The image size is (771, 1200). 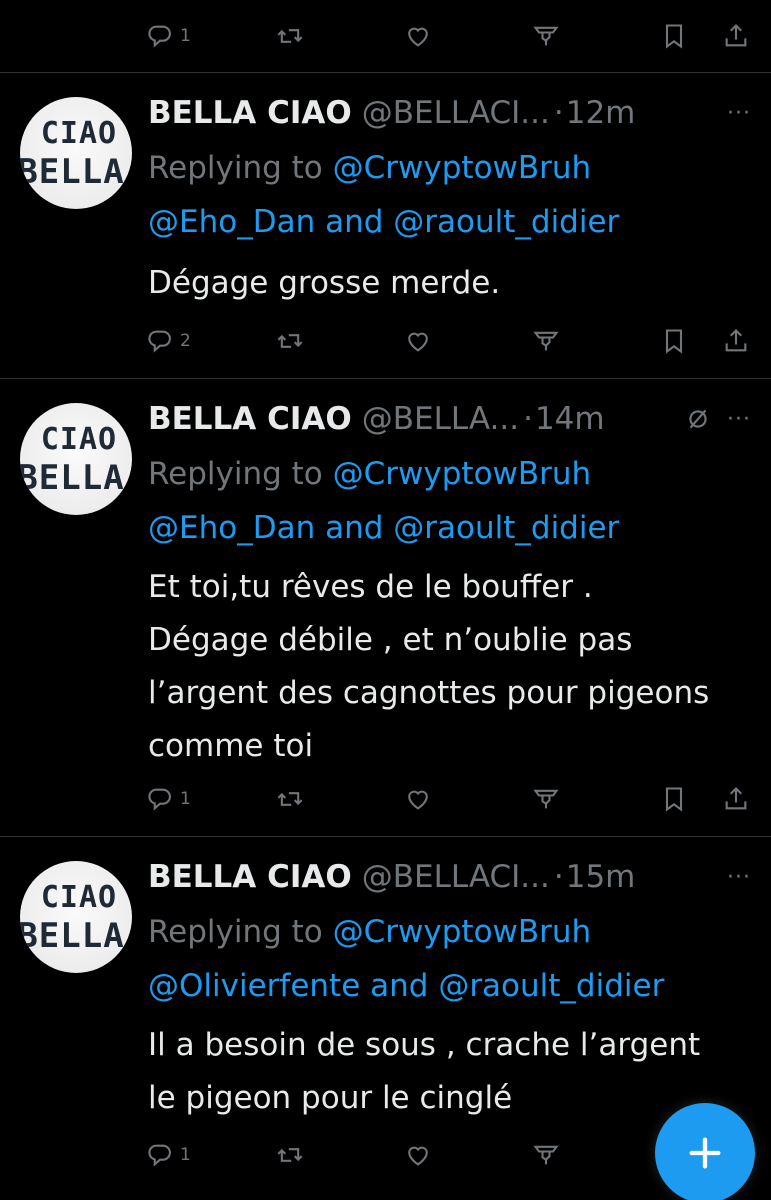 I want to click on reply-button: 2, so click(x=168, y=341).